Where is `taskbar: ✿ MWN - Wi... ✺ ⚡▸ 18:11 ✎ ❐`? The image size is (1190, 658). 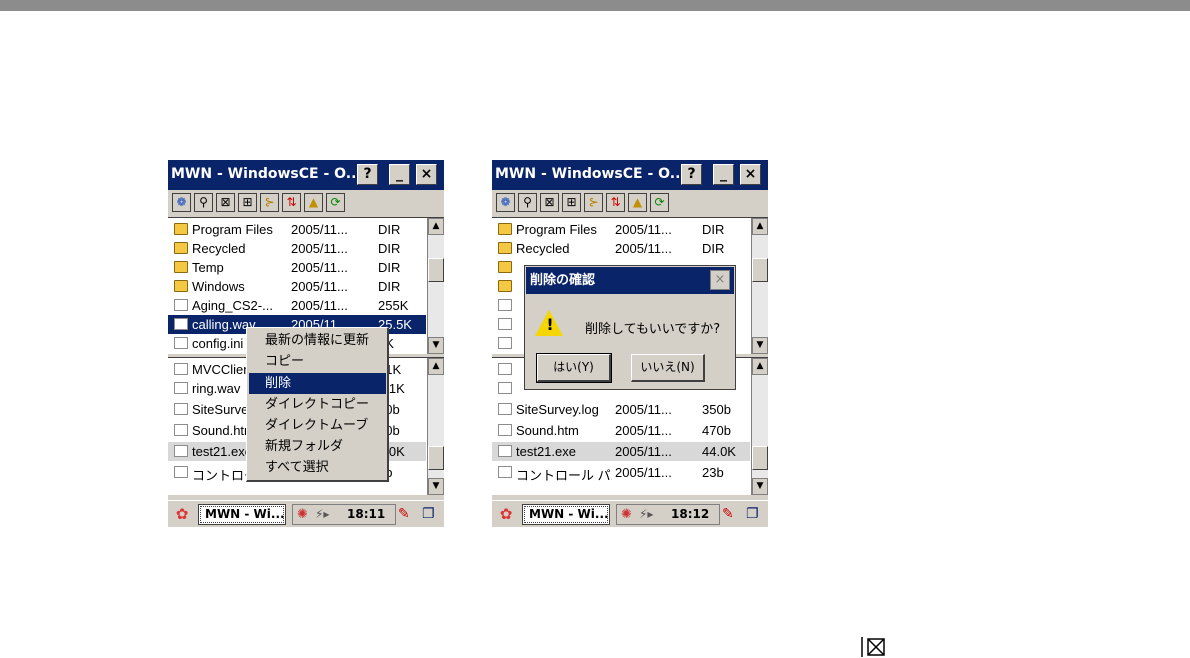 taskbar: ✿ MWN - Wi... ✺ ⚡▸ 18:11 ✎ ❐ is located at coordinates (306, 513).